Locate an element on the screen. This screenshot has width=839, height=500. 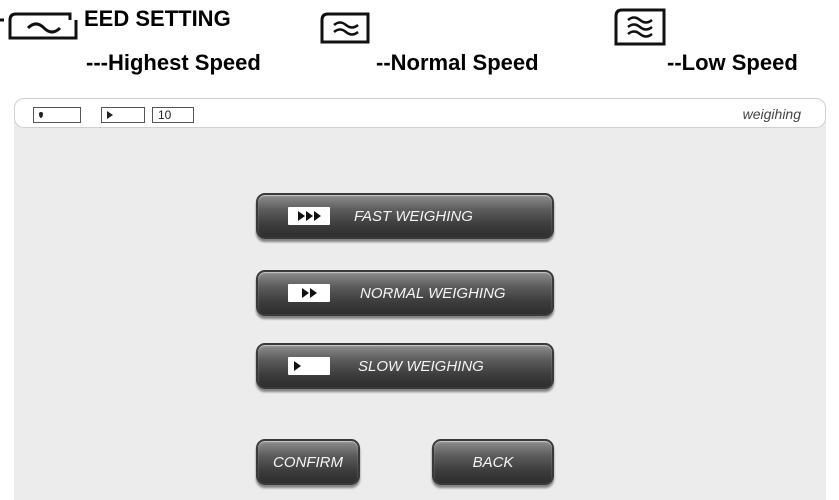
normal-weighing-button: NORMAL WEIGHING is located at coordinates (405, 293).